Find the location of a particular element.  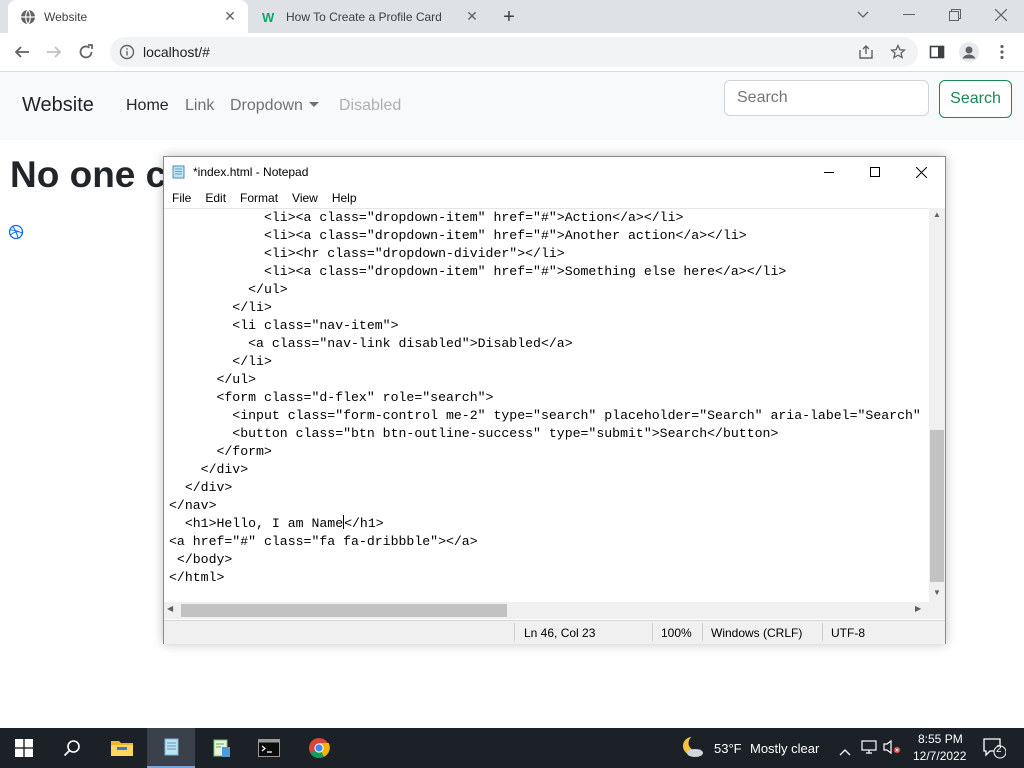

vertical-scrollbar: ▲ ▼ is located at coordinates (937, 405).